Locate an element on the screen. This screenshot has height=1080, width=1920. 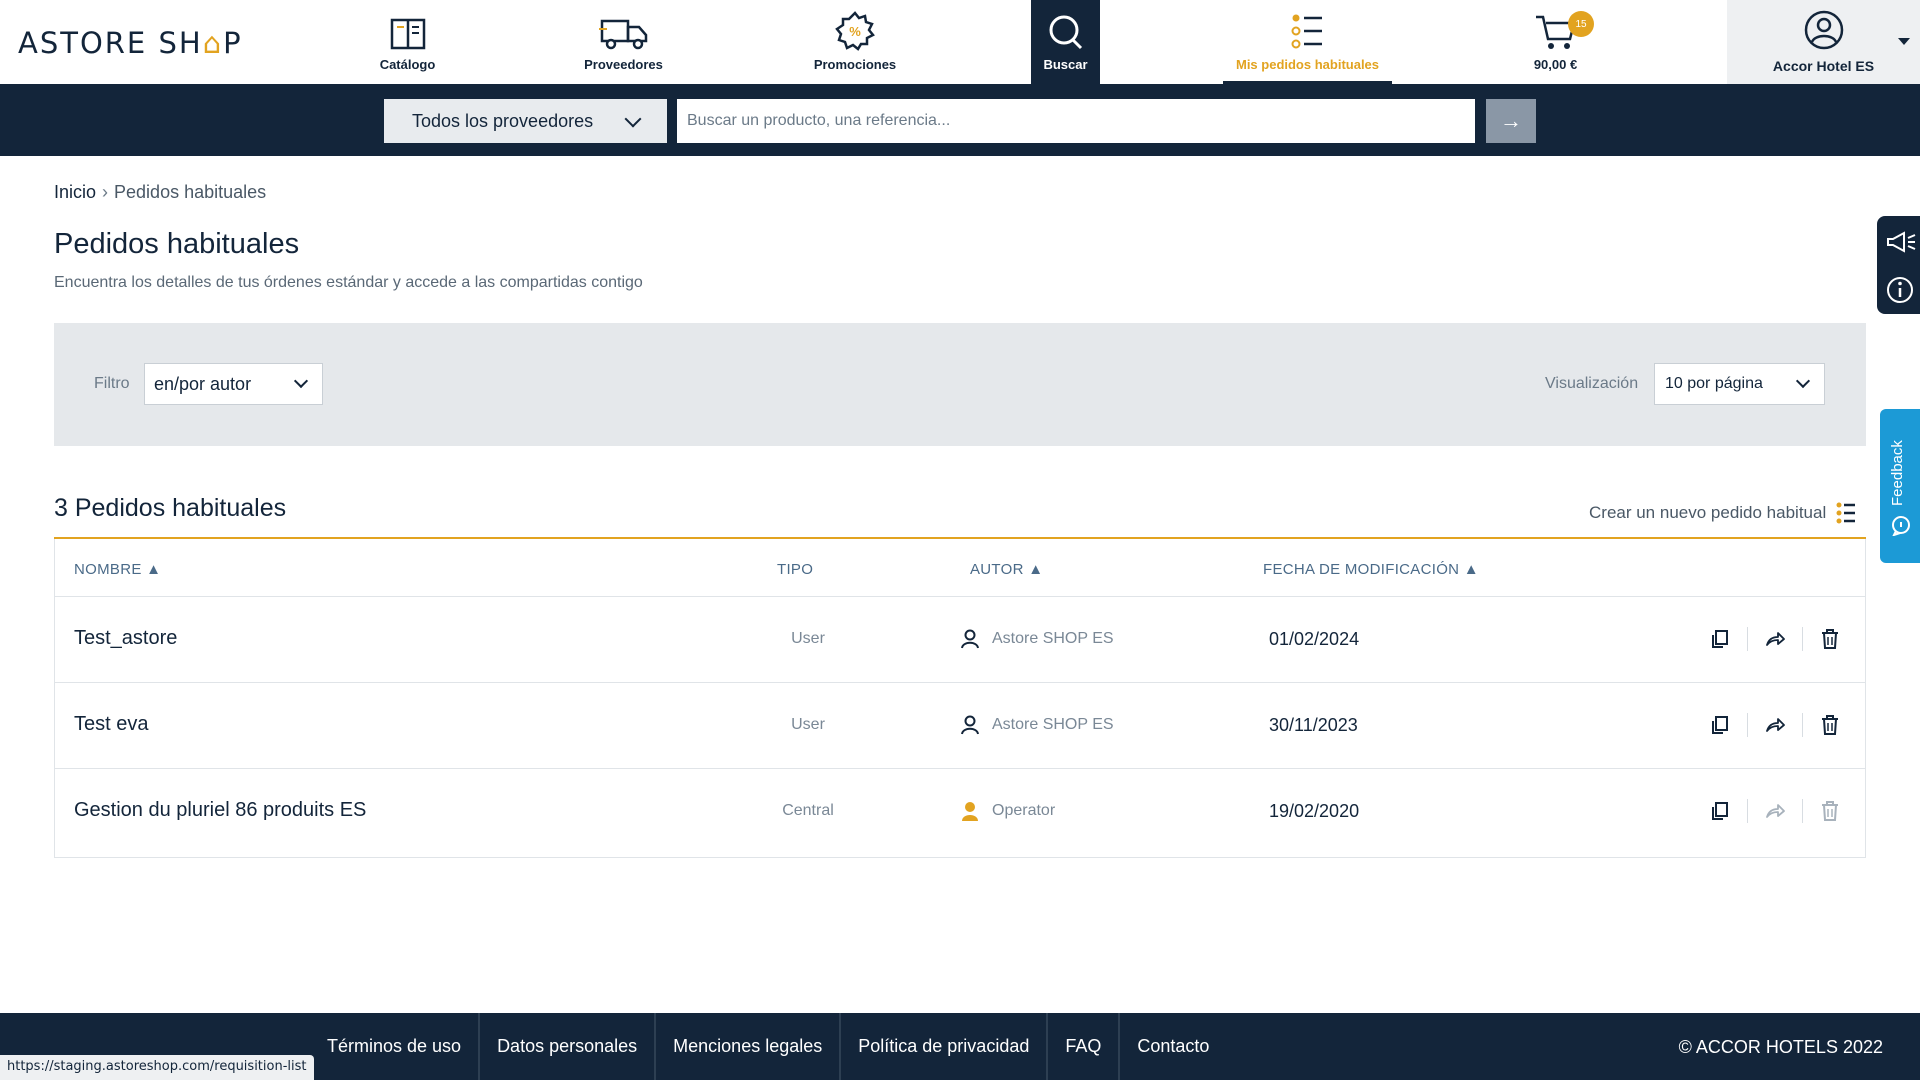
truck-icon is located at coordinates (622, 34).